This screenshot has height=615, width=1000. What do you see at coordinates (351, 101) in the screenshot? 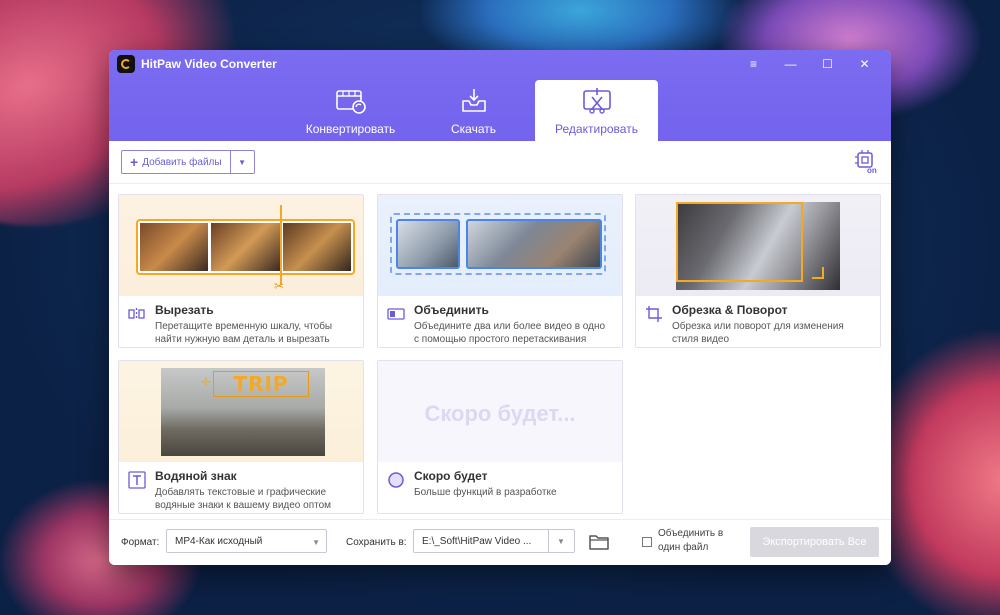
I see `film-convert-icon` at bounding box center [351, 101].